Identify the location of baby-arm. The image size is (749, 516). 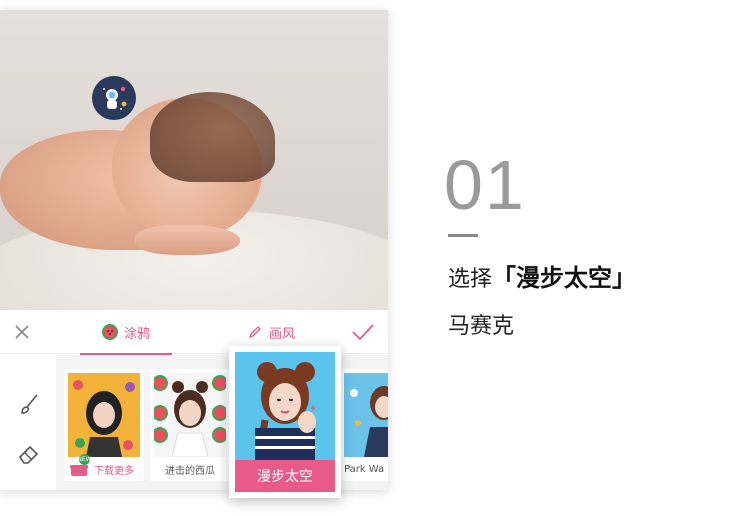
(187, 240).